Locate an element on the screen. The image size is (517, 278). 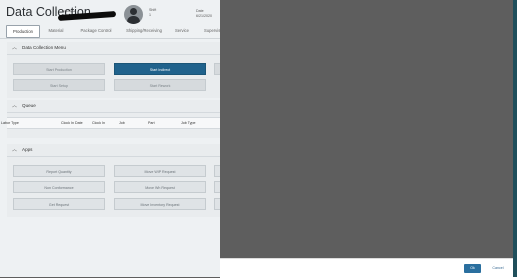
date-value: 6/21/2020 is located at coordinates (204, 16).